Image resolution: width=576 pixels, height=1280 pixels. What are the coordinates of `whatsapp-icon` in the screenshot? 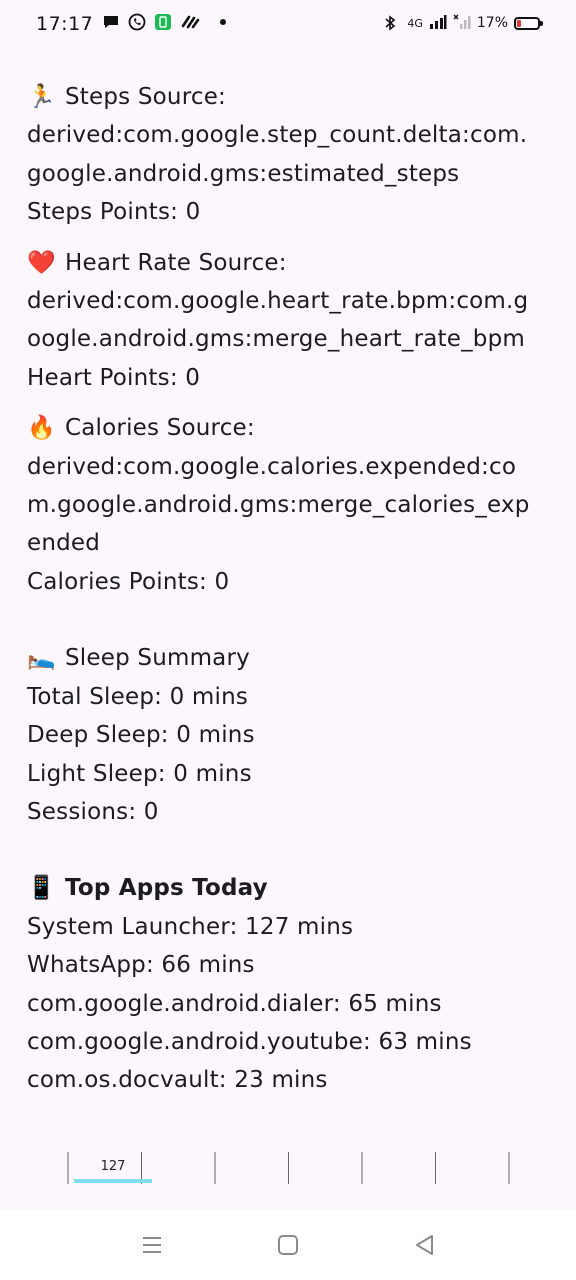 It's located at (137, 22).